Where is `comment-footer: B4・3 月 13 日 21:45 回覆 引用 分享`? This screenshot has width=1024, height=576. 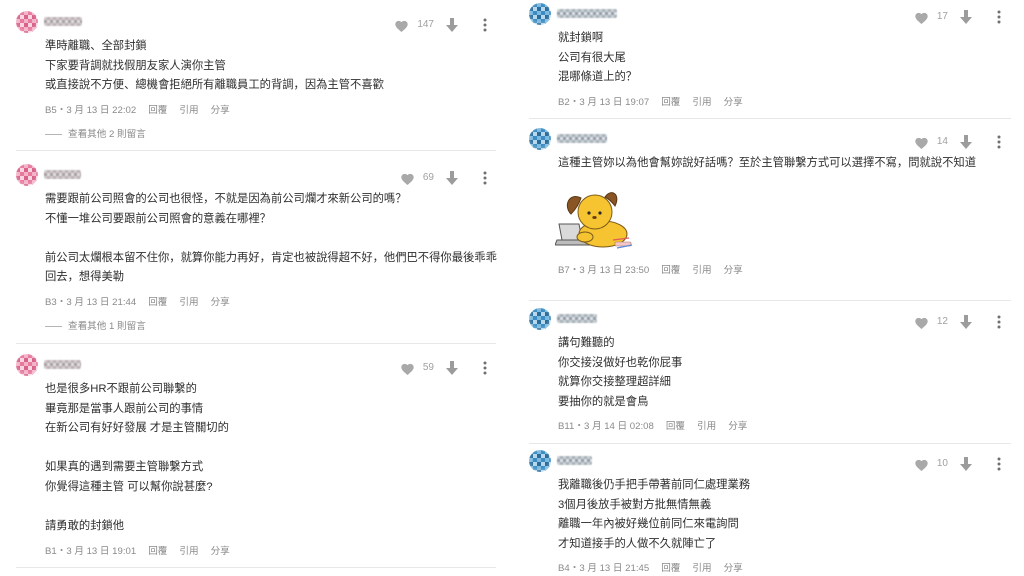 comment-footer: B4・3 月 13 日 21:45 回覆 引用 分享 is located at coordinates (784, 569).